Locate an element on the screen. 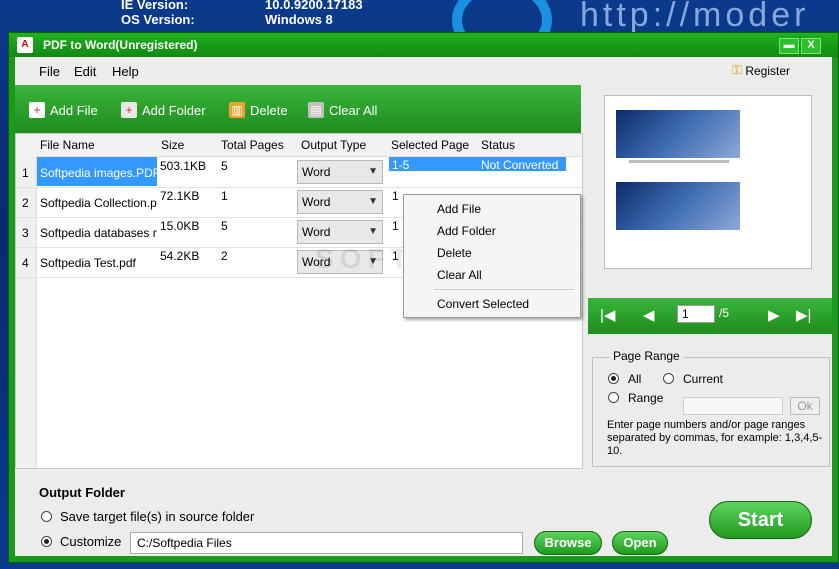  cell-total-pages: 2 is located at coordinates (224, 256).